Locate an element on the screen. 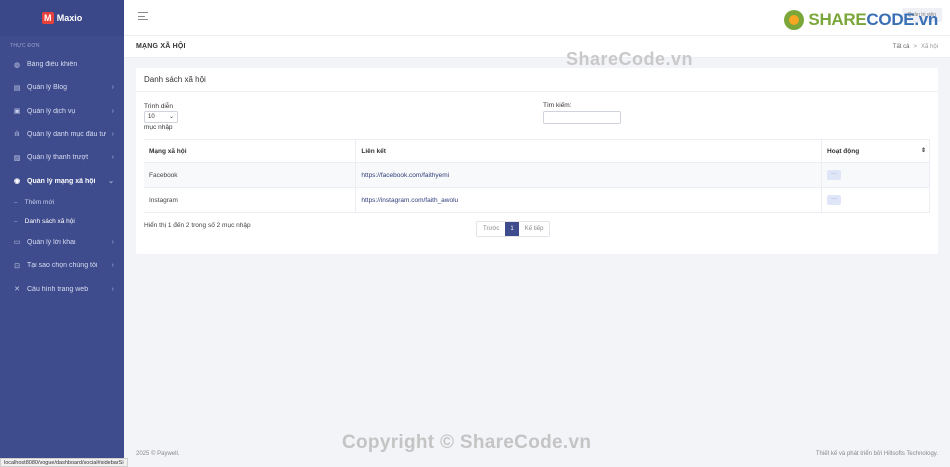 This screenshot has width=950, height=467. sharecode-logo-icon is located at coordinates (794, 20).